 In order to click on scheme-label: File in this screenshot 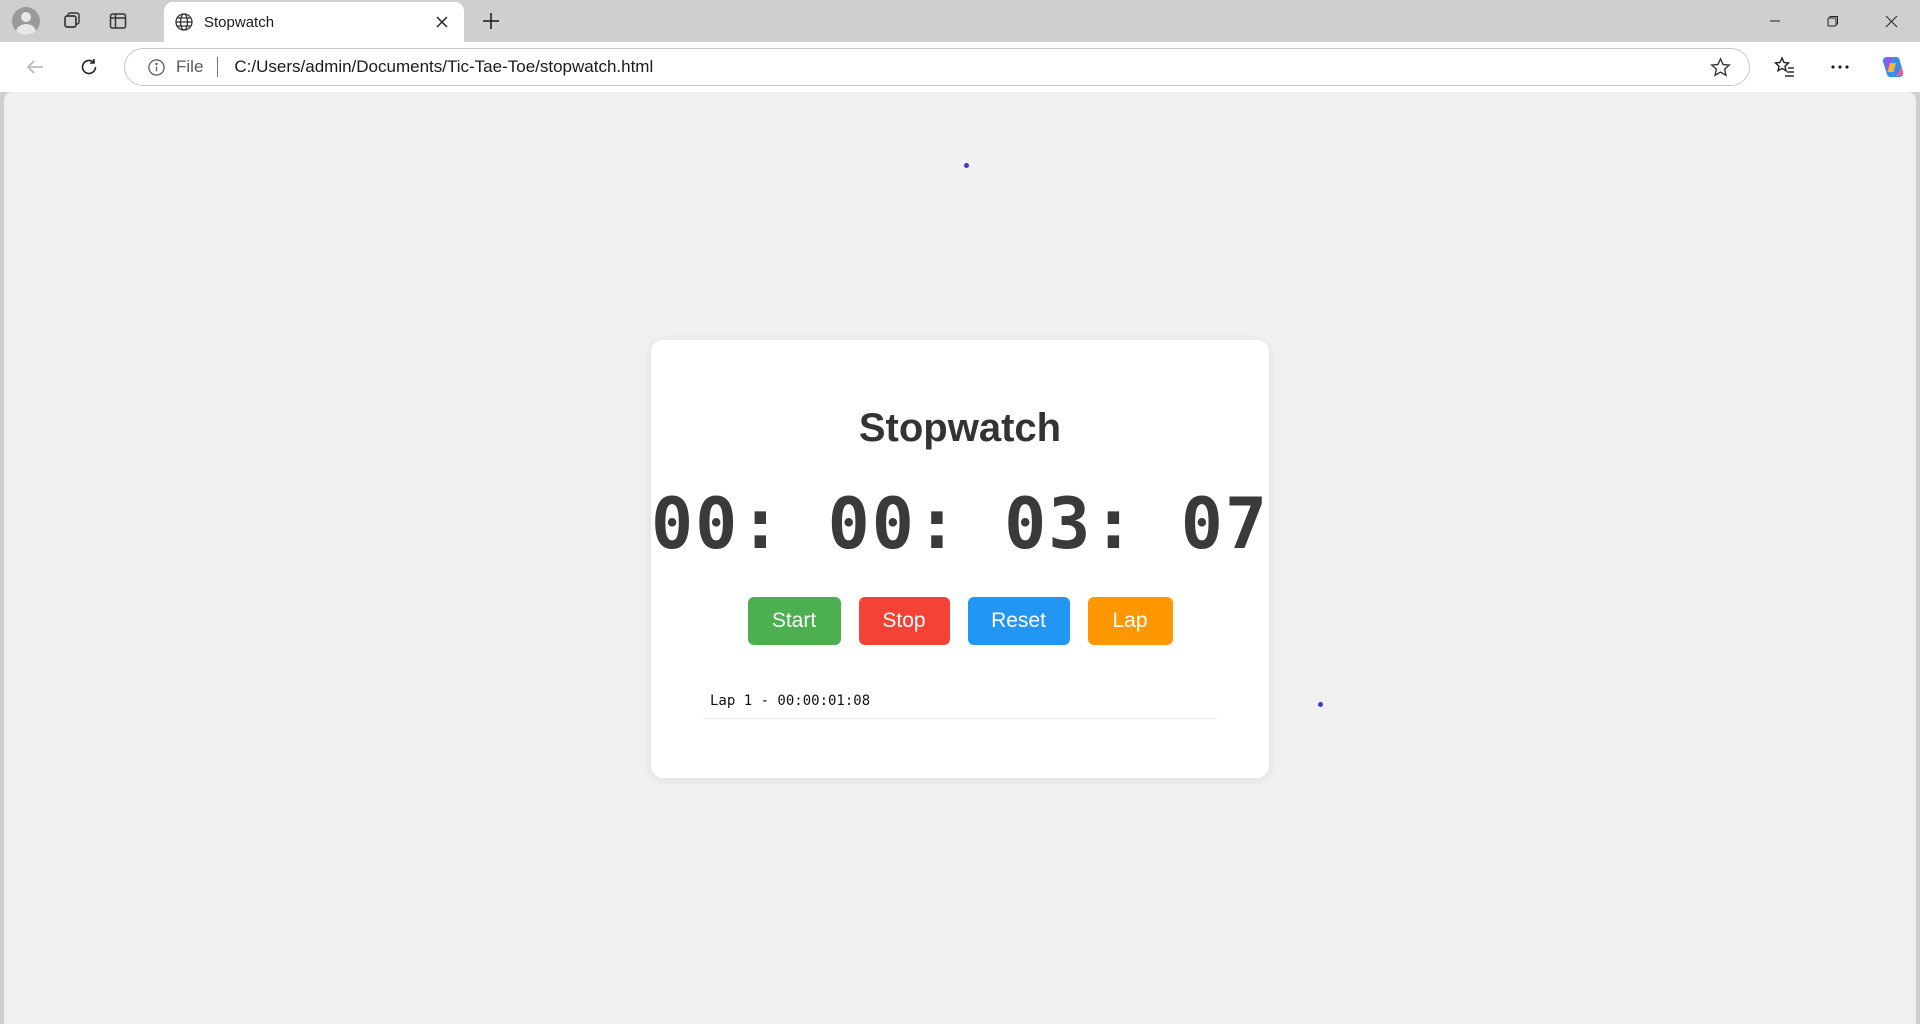, I will do `click(190, 66)`.